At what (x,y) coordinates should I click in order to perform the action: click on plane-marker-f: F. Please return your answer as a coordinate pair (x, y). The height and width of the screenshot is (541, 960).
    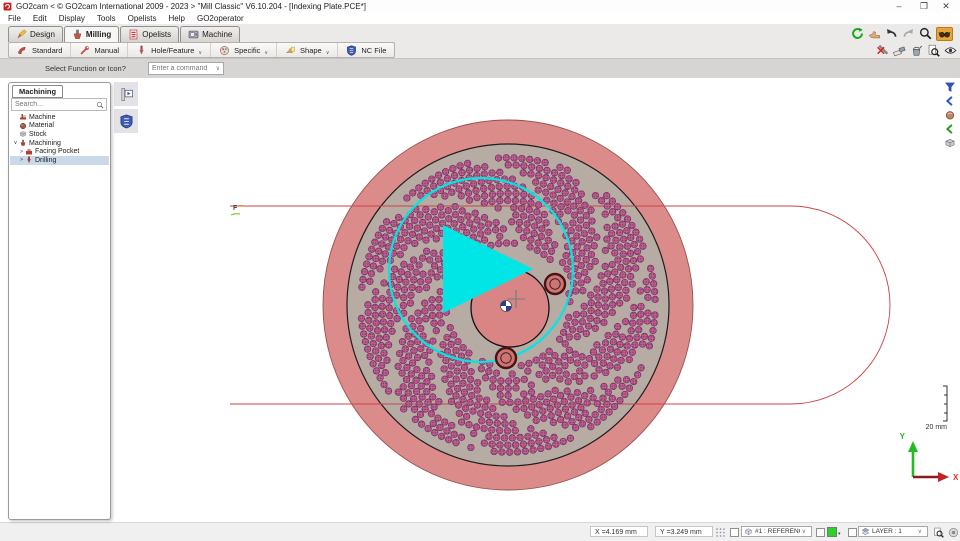
    Looking at the image, I should click on (237, 210).